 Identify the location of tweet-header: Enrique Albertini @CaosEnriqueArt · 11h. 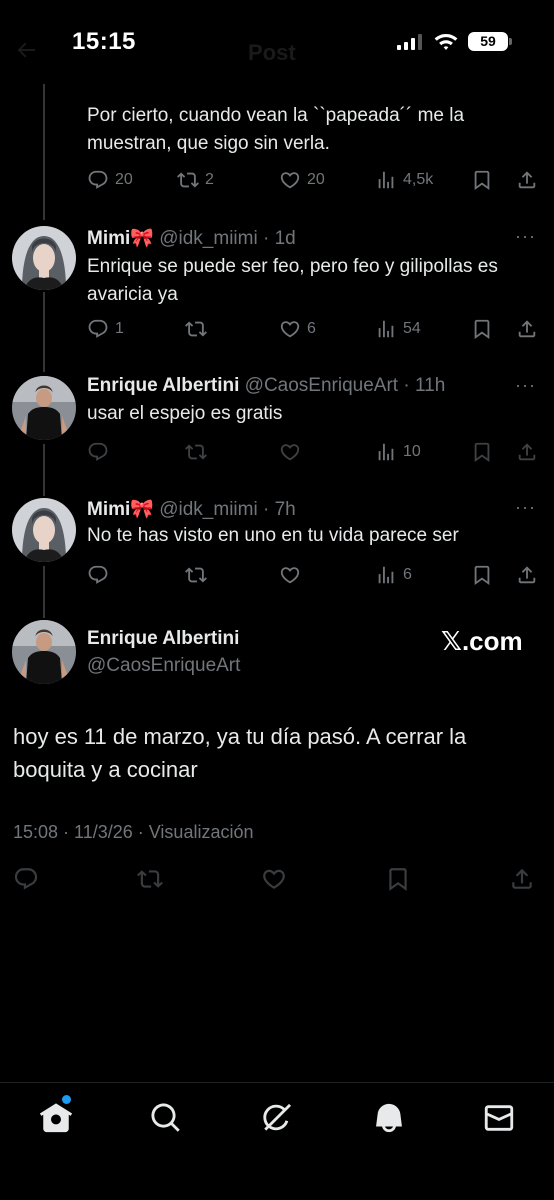
(266, 386).